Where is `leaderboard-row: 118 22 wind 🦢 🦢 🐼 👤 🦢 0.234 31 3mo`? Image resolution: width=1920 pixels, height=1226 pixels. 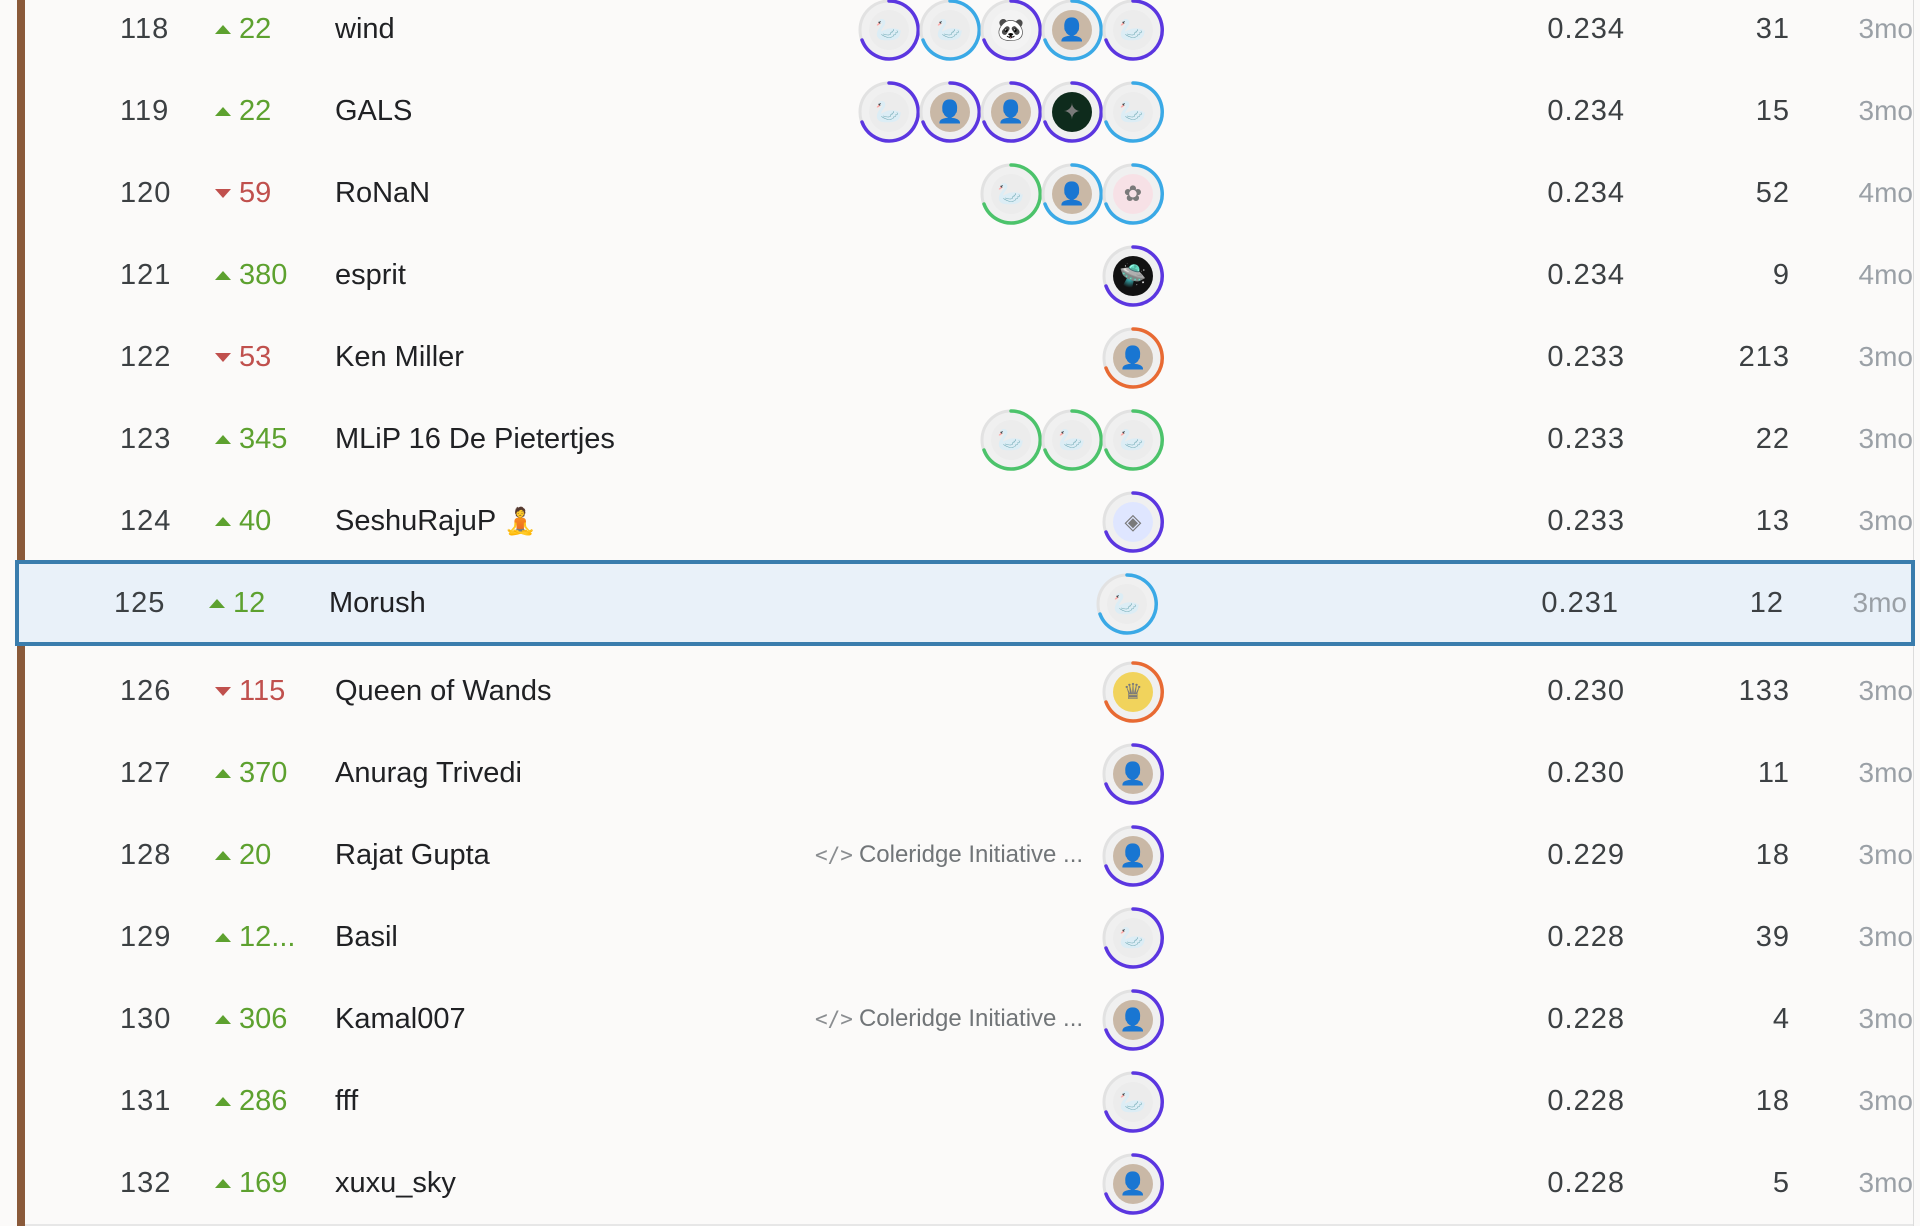 leaderboard-row: 118 22 wind 🦢 🦢 🐼 👤 🦢 0.234 31 3mo is located at coordinates (969, 36).